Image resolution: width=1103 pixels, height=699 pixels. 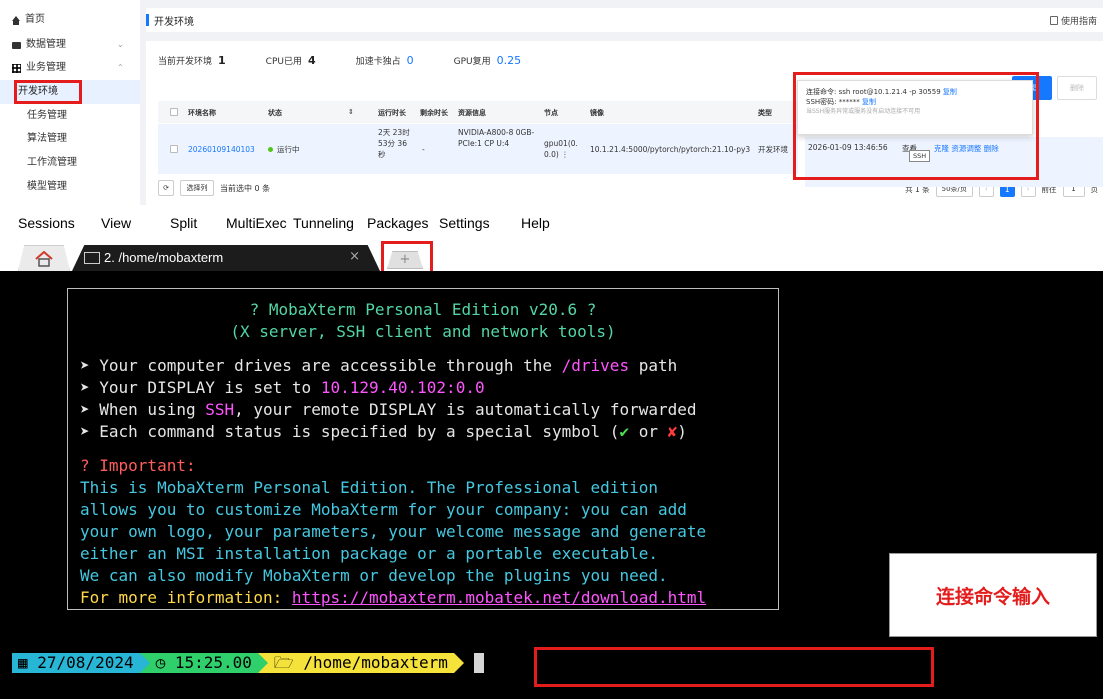 I want to click on remaining-cell: -, so click(x=423, y=149).